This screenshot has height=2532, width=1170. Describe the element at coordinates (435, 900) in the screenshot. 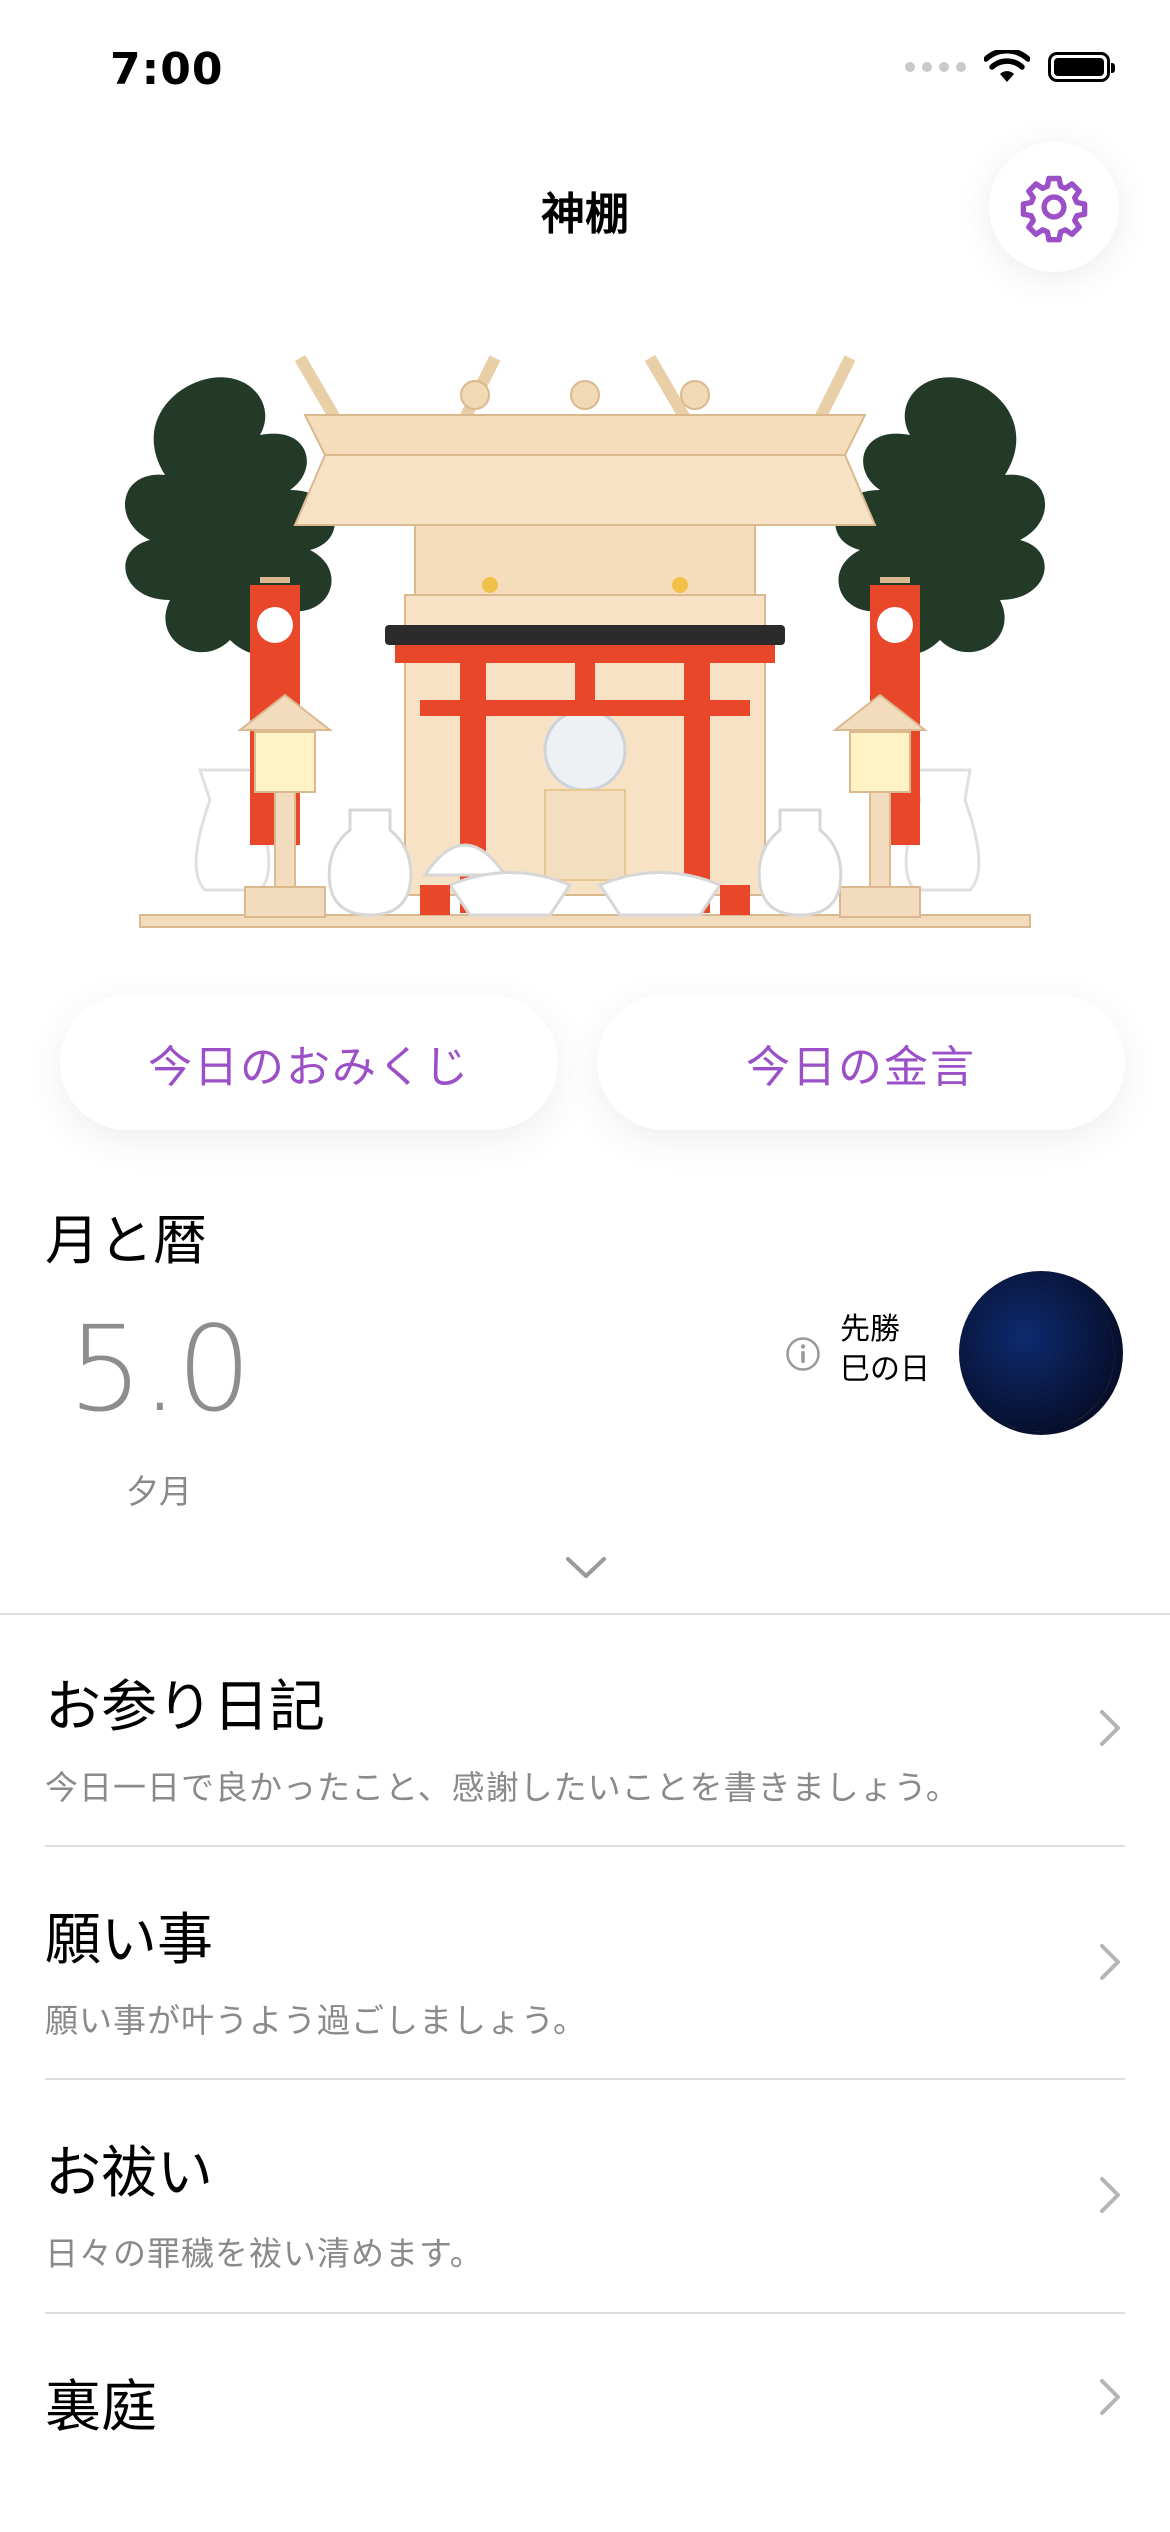

I see `lion-dog-left-icon` at that location.